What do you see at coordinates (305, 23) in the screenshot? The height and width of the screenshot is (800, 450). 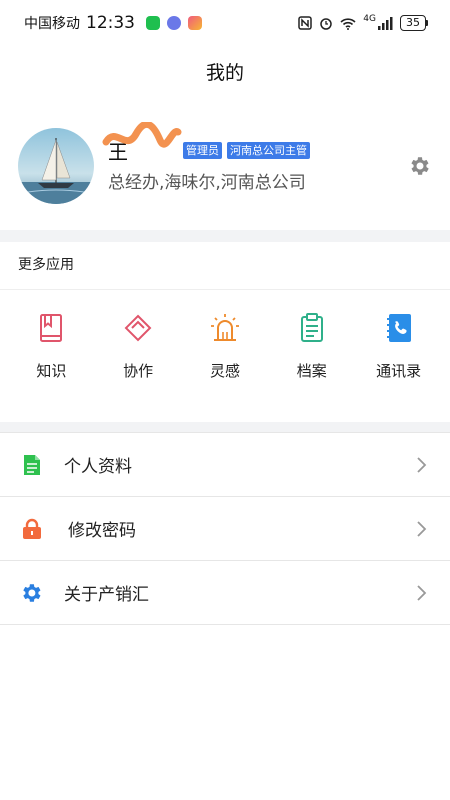 I see `nfc-icon` at bounding box center [305, 23].